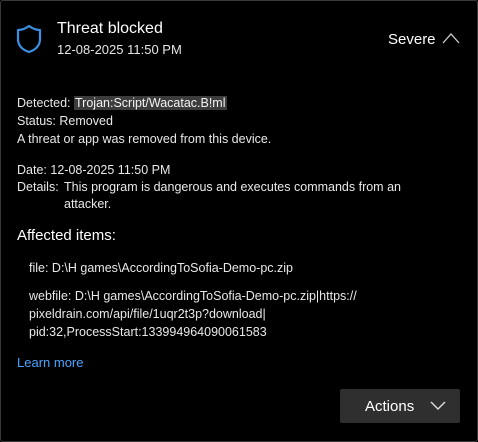  Describe the element at coordinates (29, 39) in the screenshot. I see `shield-icon` at that location.